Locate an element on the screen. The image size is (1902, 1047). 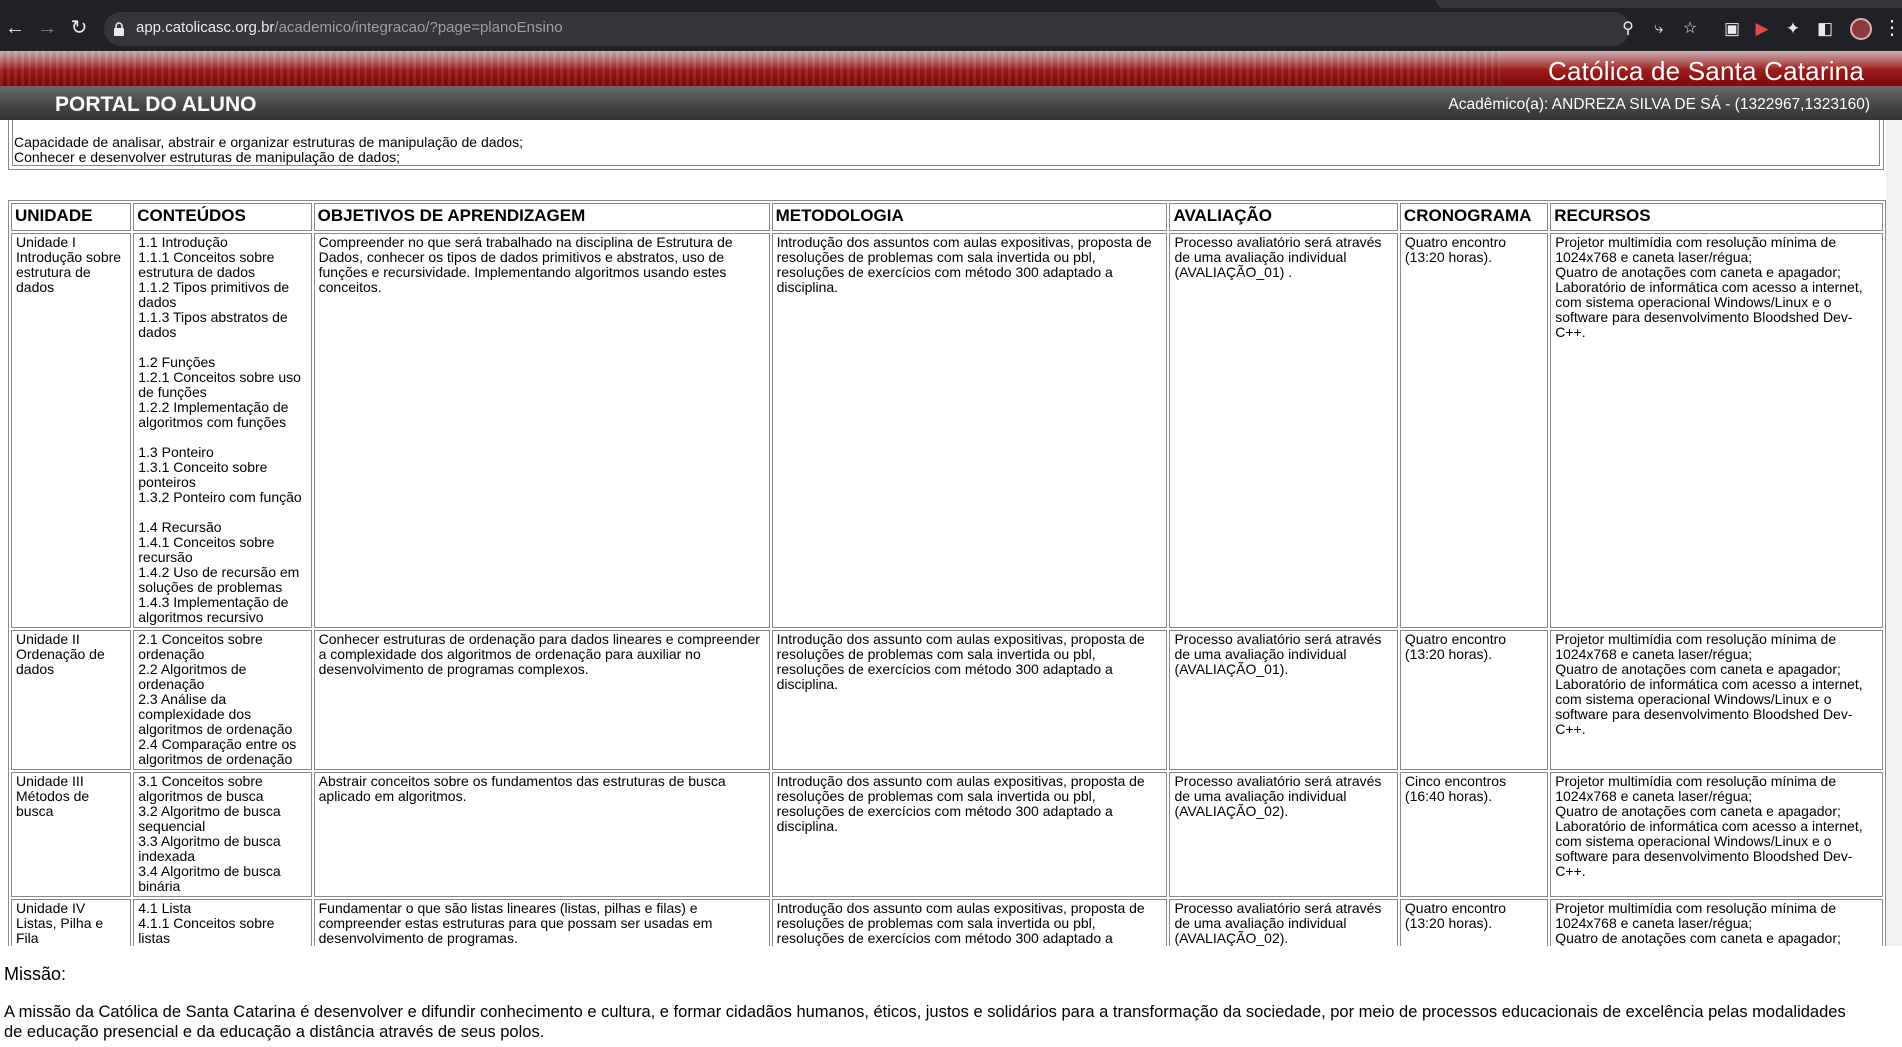
conteudo-item: 1.1 Introdução is located at coordinates (183, 242).